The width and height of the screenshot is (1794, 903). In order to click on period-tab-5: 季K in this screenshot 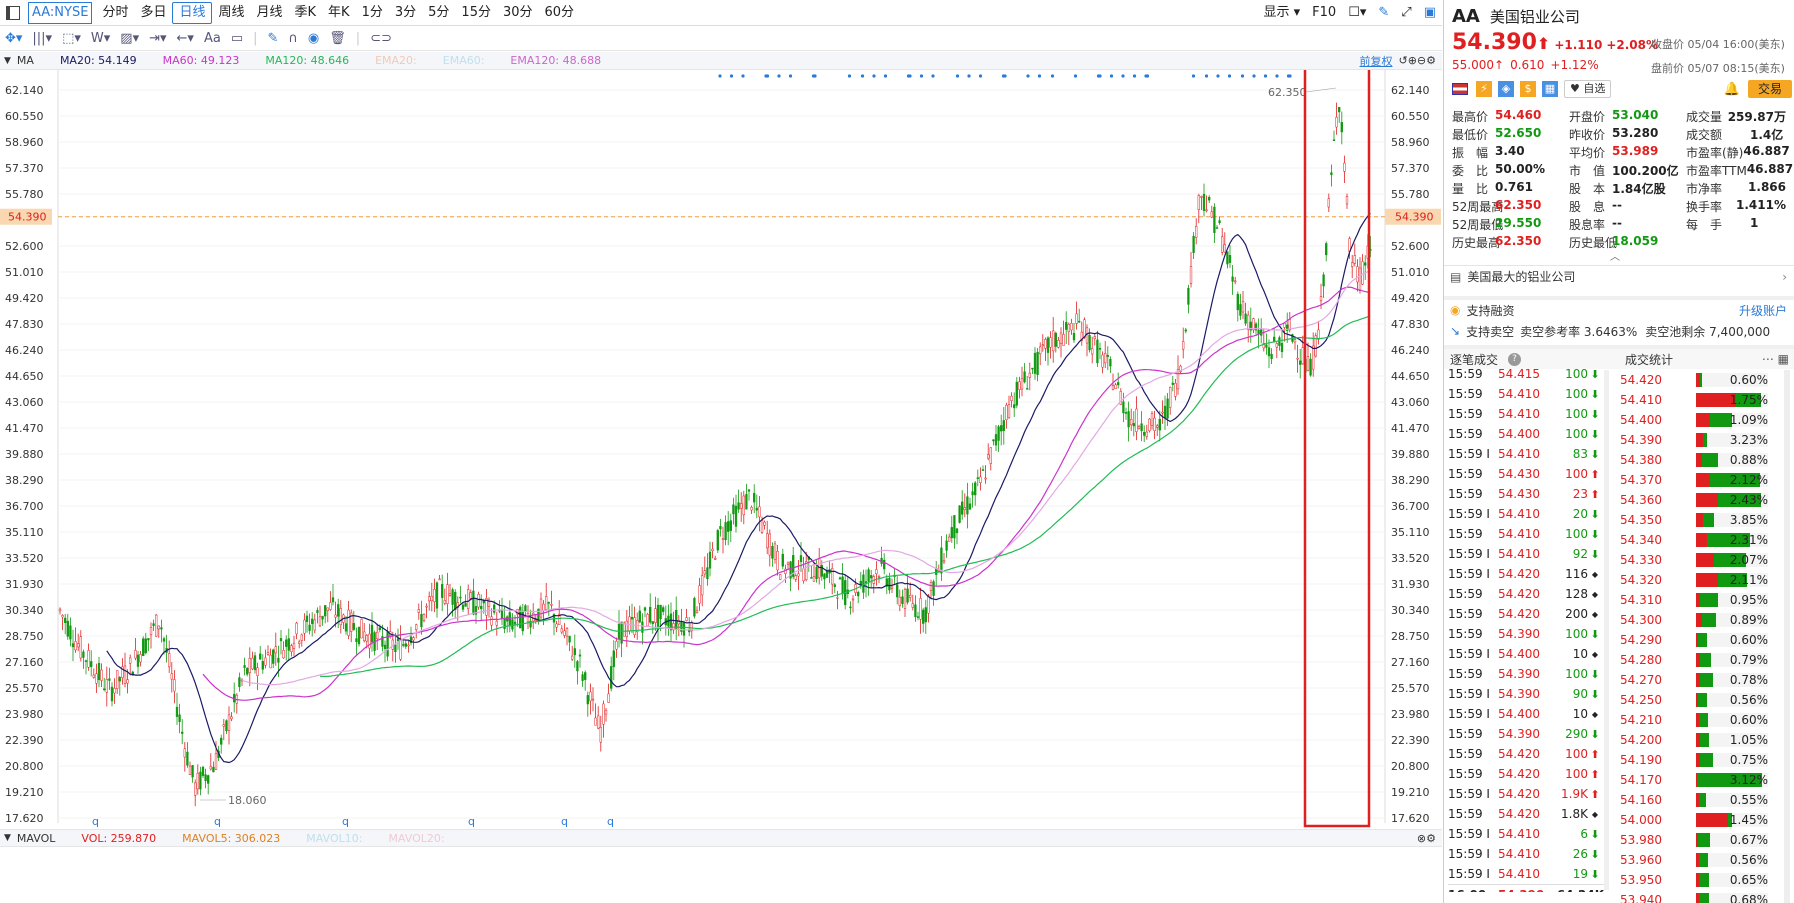, I will do `click(306, 13)`.